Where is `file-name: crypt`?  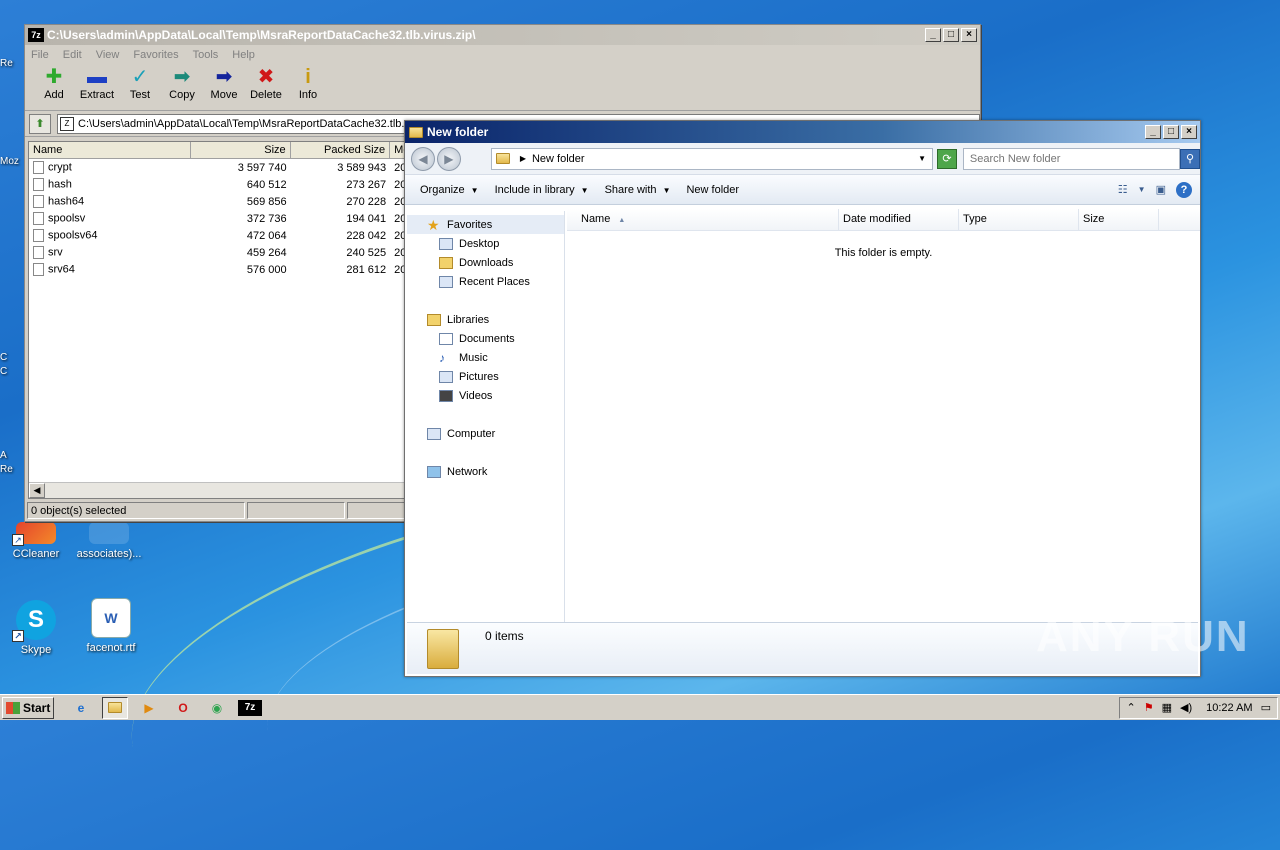
file-name: crypt is located at coordinates (60, 167).